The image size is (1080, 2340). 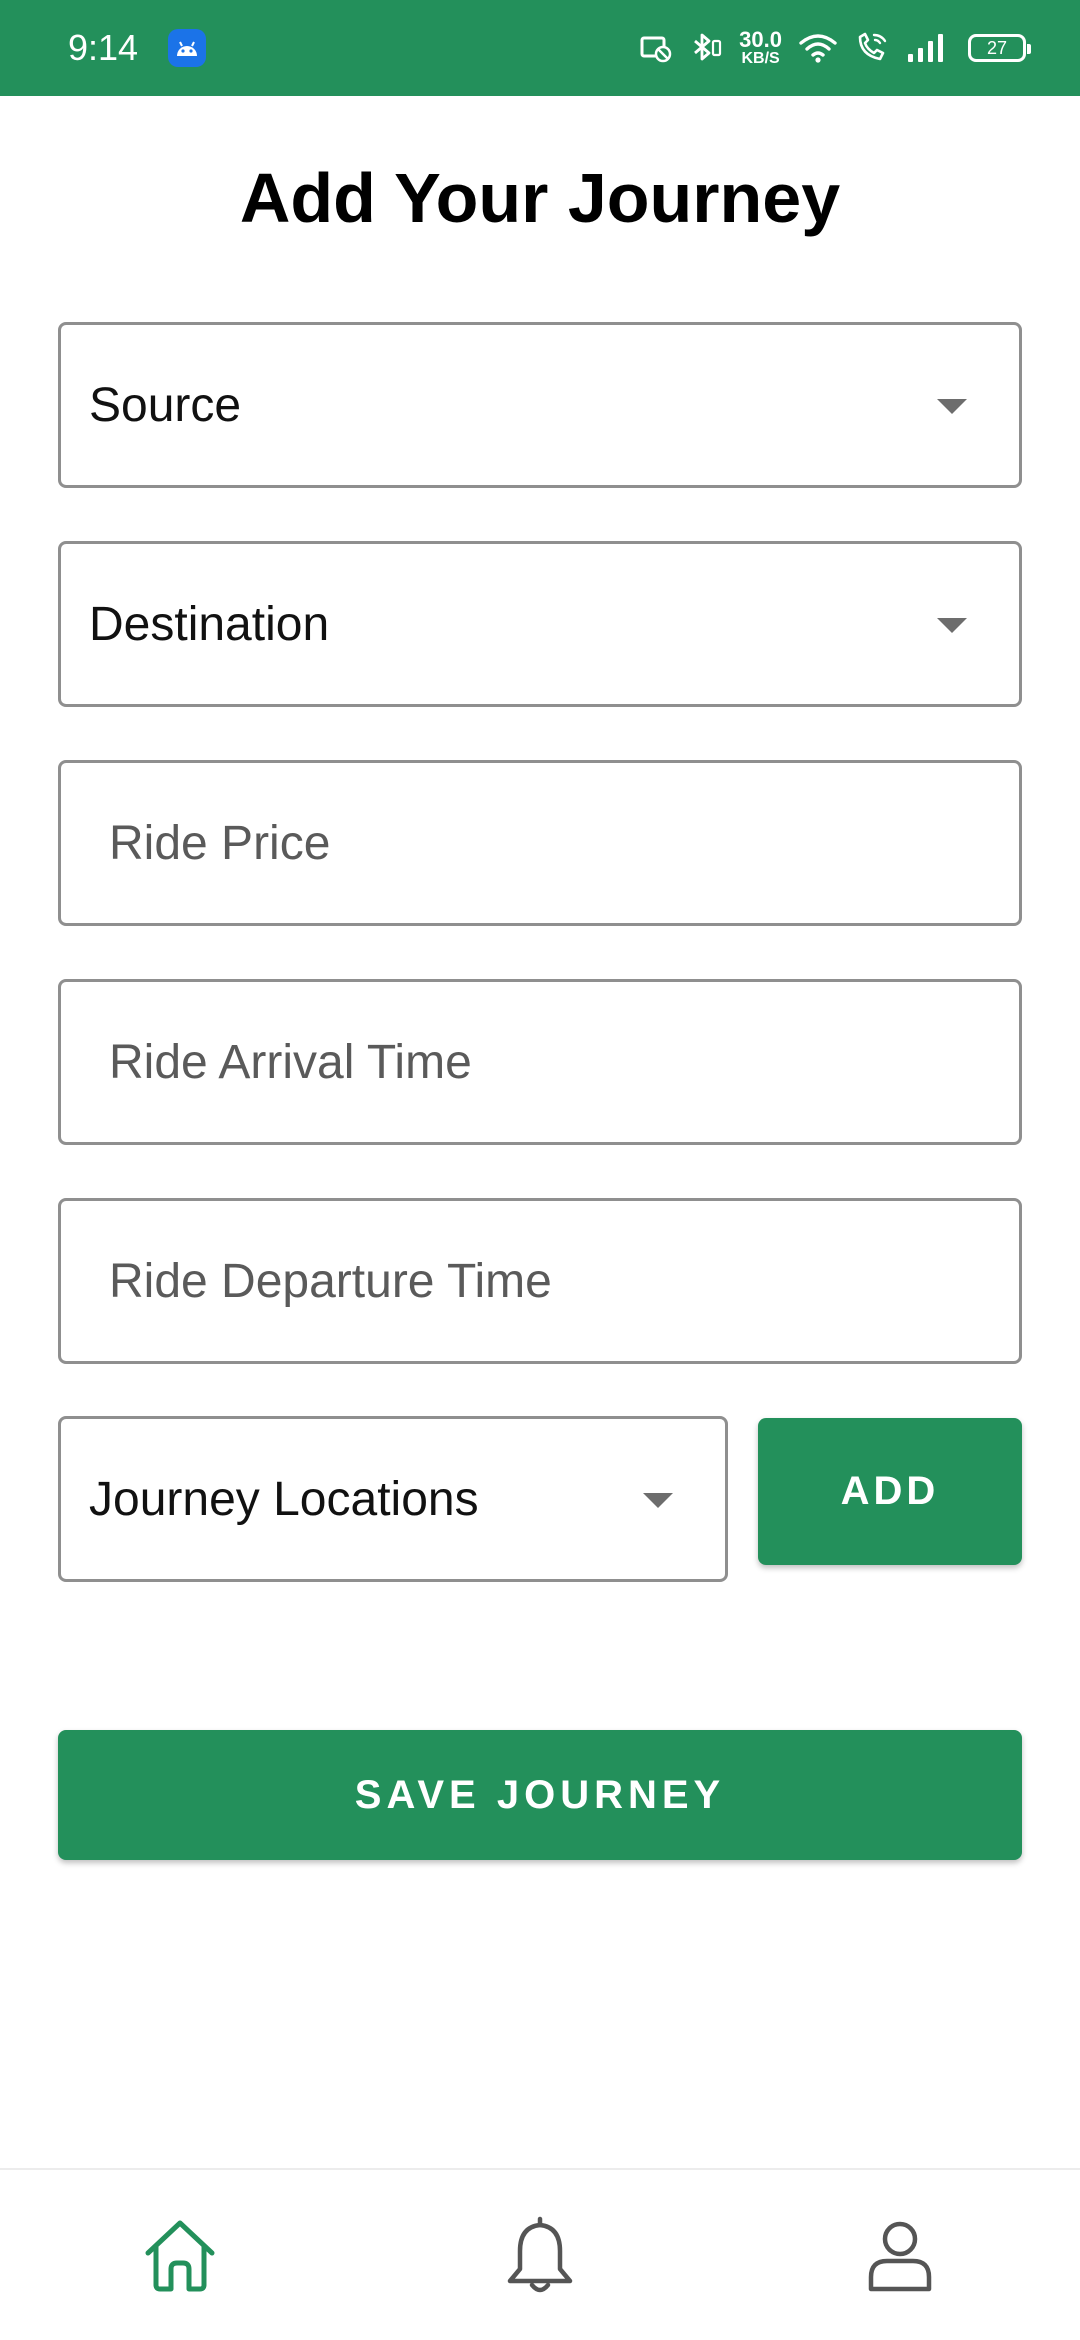 I want to click on bottom-nav, so click(x=540, y=2254).